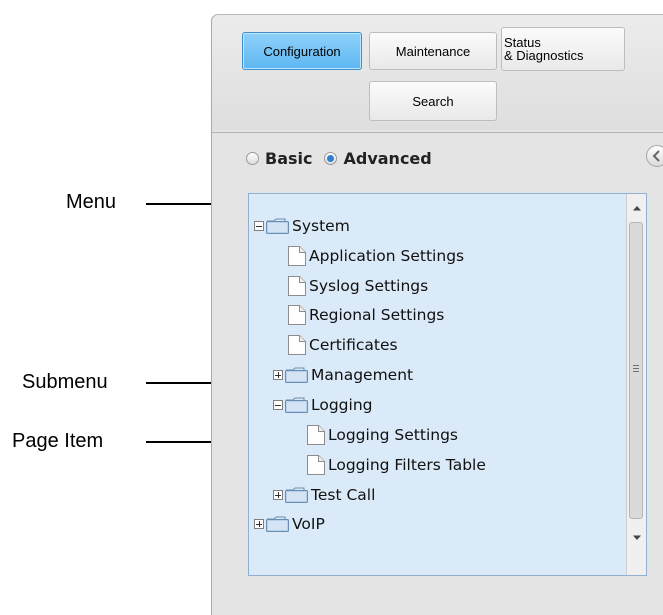  I want to click on arrow-up-icon, so click(636, 208).